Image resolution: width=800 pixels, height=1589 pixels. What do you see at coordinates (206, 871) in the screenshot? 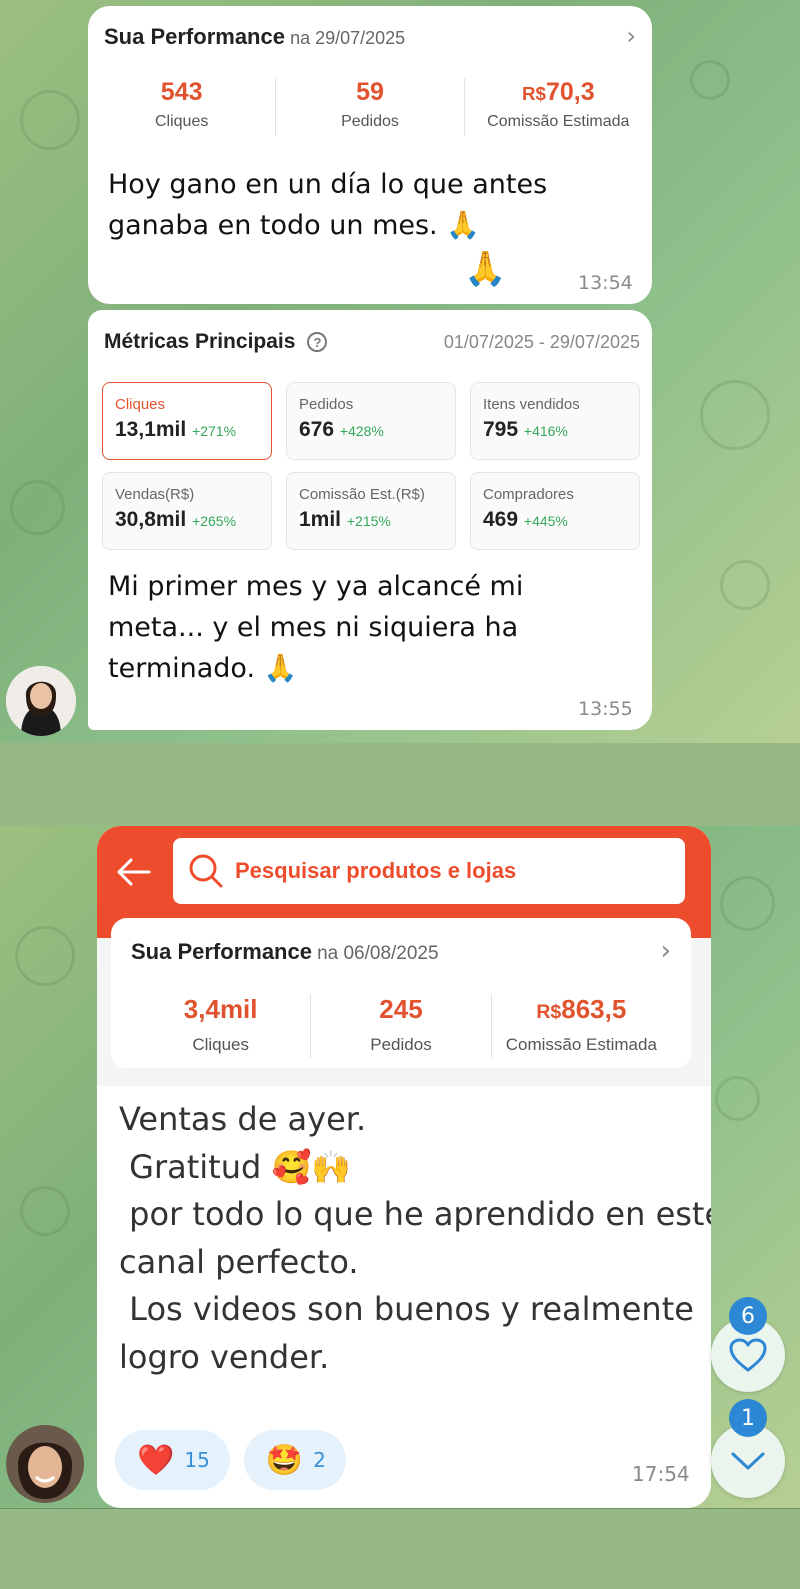
I see `search-icon` at bounding box center [206, 871].